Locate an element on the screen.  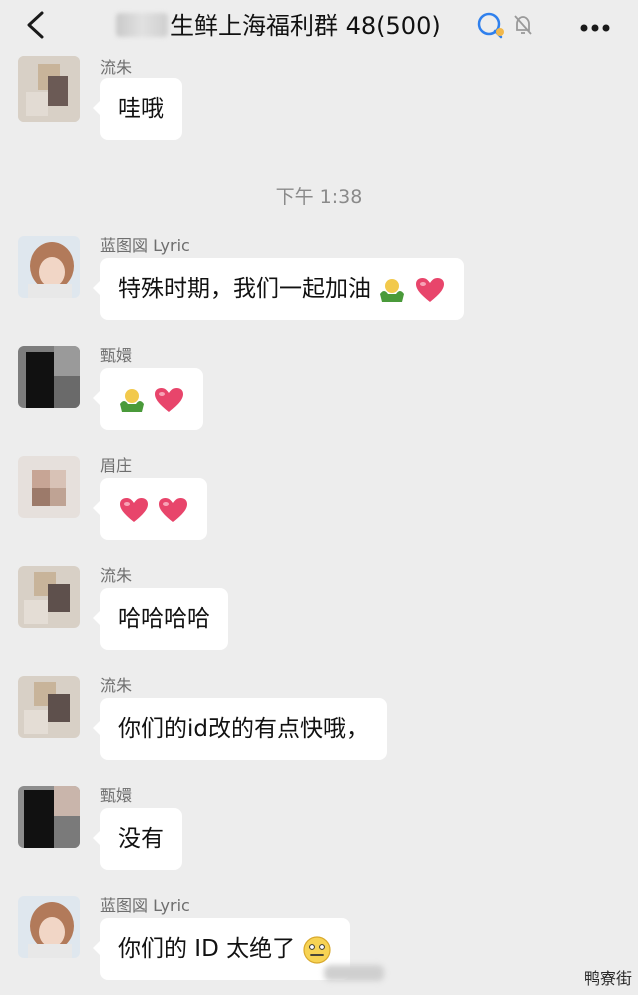
message-bubble: 没有 is located at coordinates (137, 839).